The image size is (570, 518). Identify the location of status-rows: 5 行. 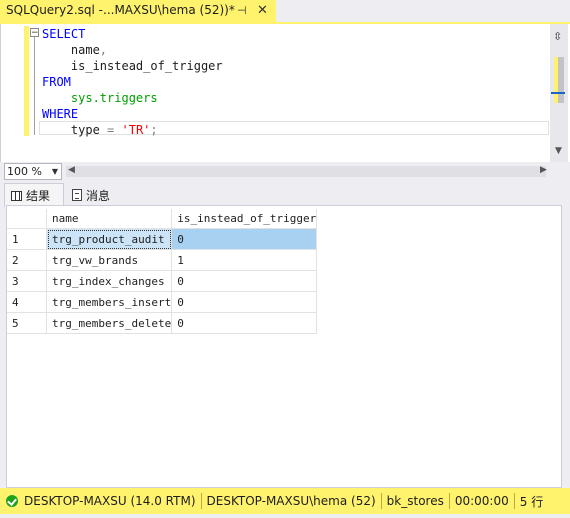
(531, 501).